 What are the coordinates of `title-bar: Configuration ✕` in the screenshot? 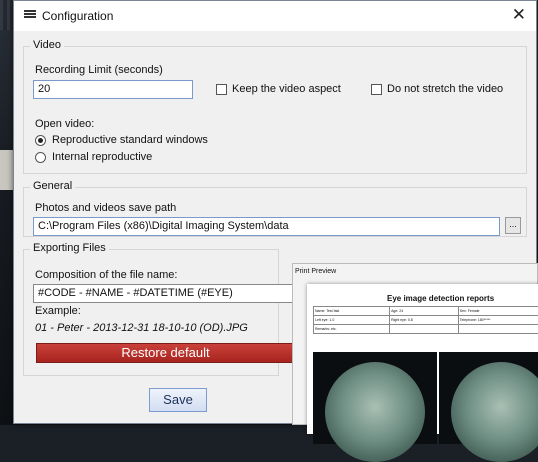 It's located at (275, 16).